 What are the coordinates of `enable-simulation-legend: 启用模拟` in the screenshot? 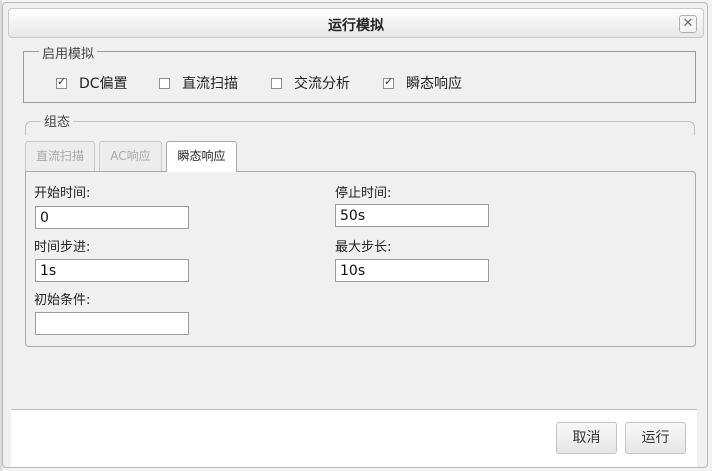 It's located at (68, 52).